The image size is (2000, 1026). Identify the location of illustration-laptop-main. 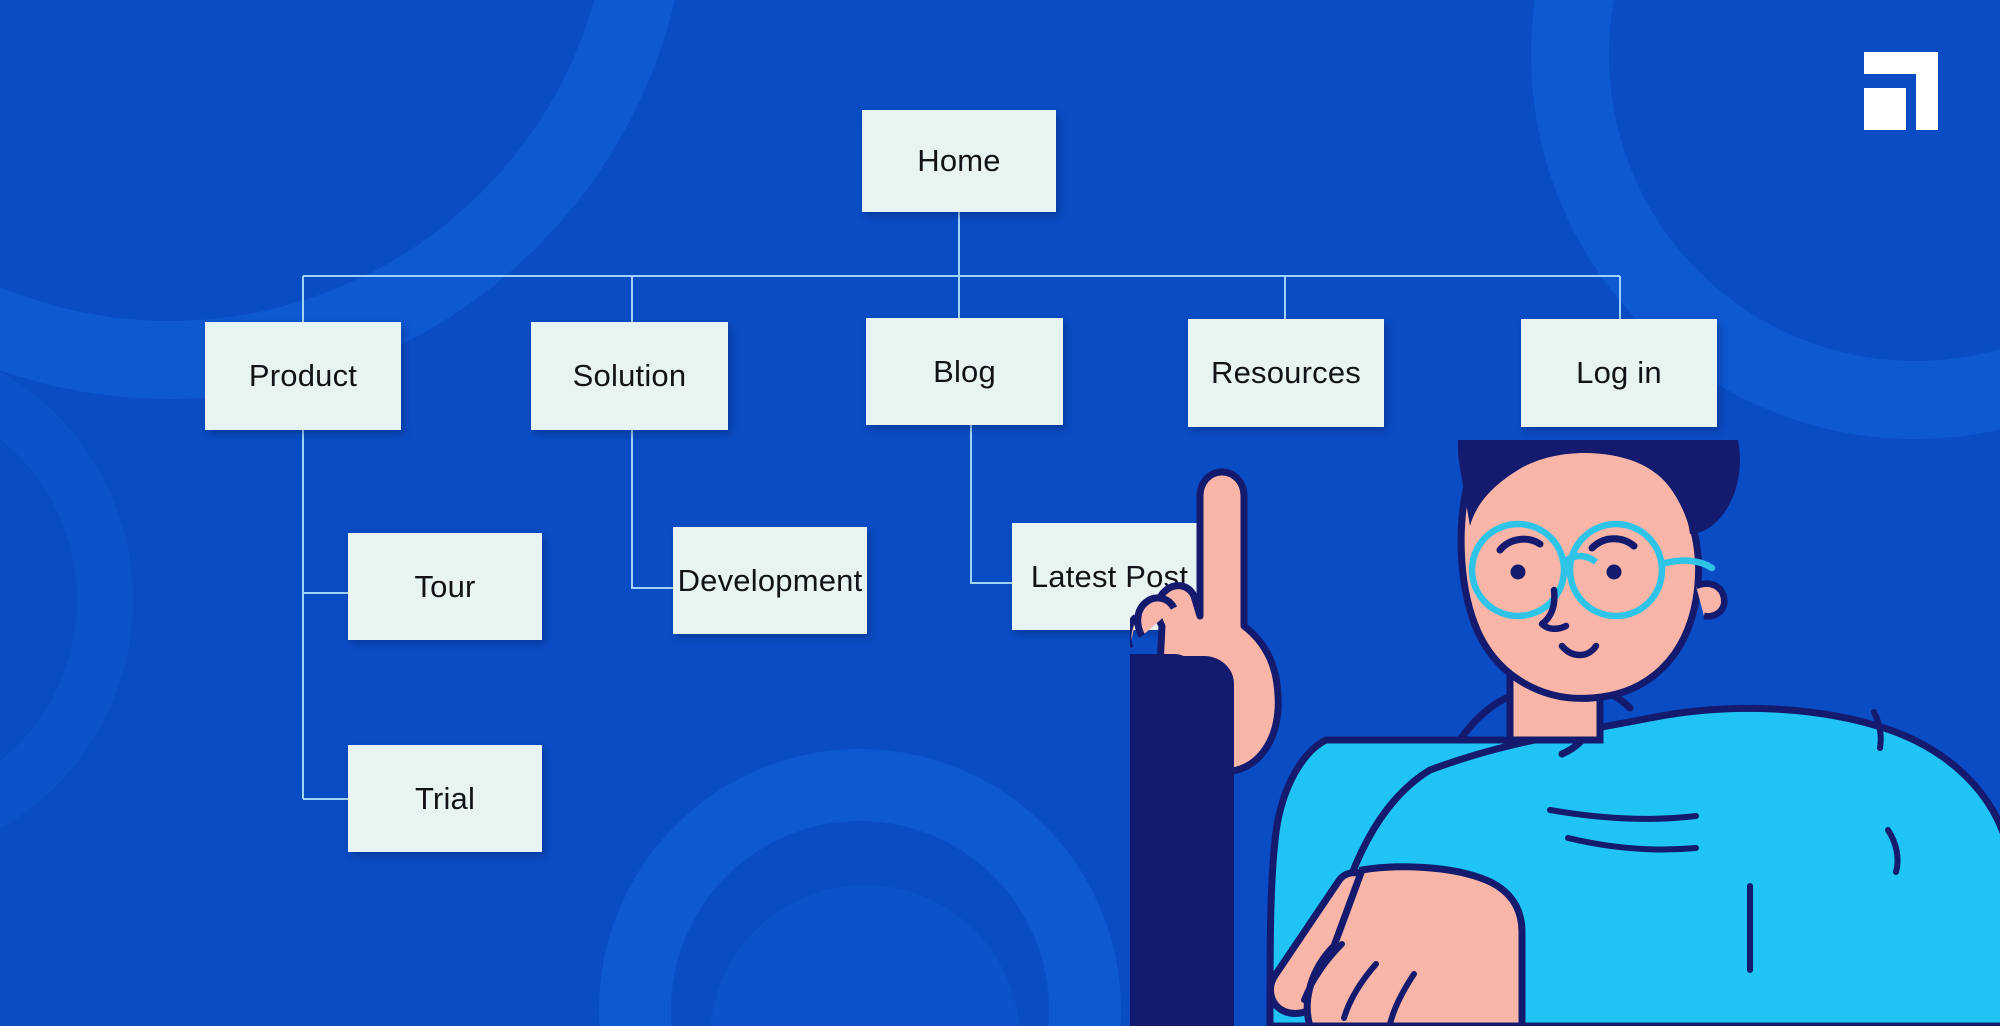
(1182, 841).